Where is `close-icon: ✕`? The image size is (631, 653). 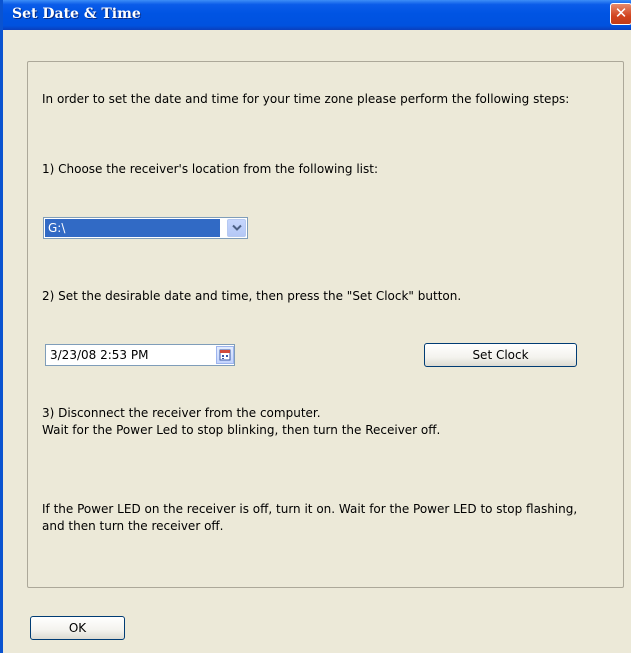
close-icon: ✕ is located at coordinates (621, 13).